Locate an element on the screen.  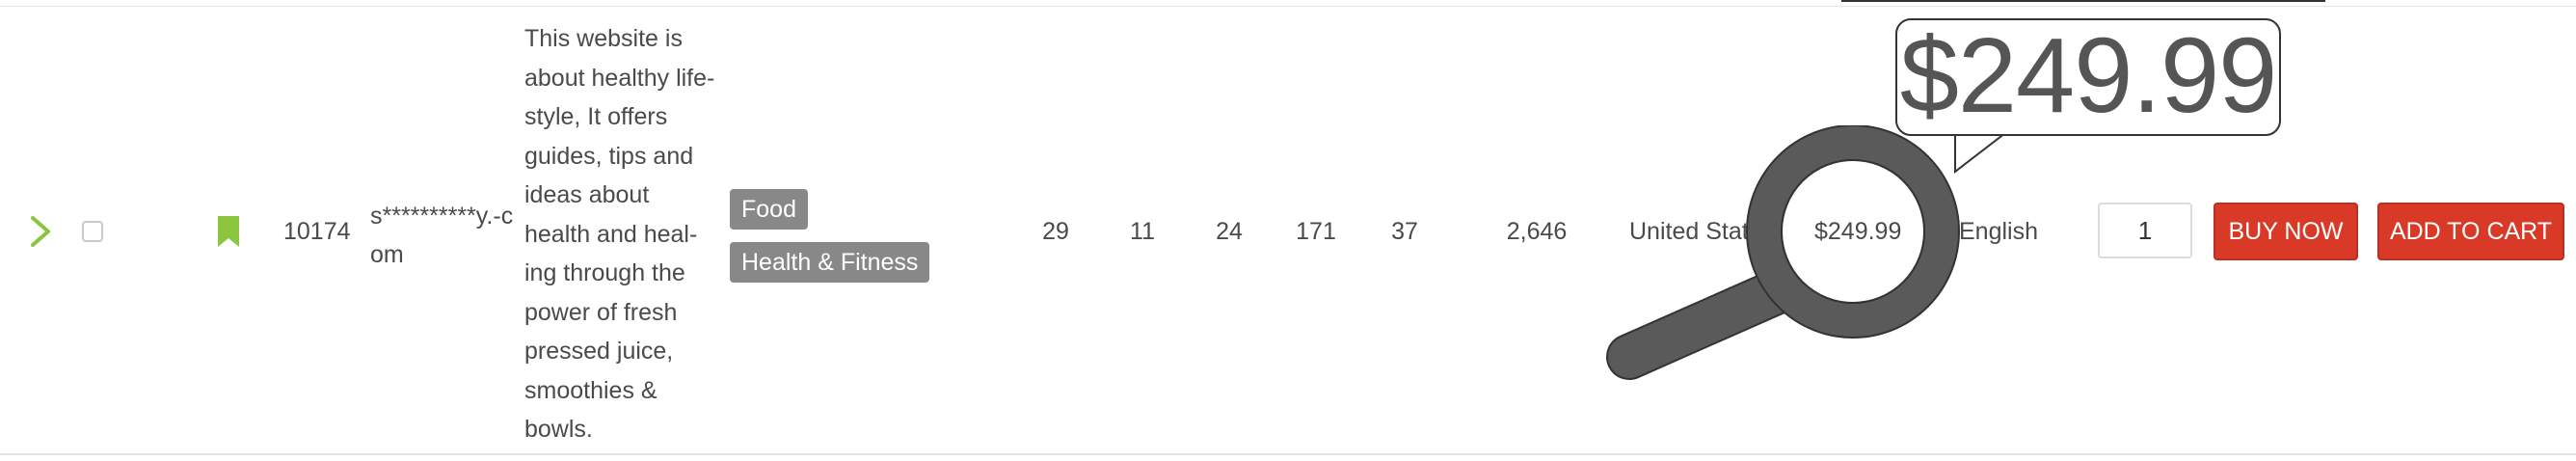
quantity-input: 1 is located at coordinates (2145, 230).